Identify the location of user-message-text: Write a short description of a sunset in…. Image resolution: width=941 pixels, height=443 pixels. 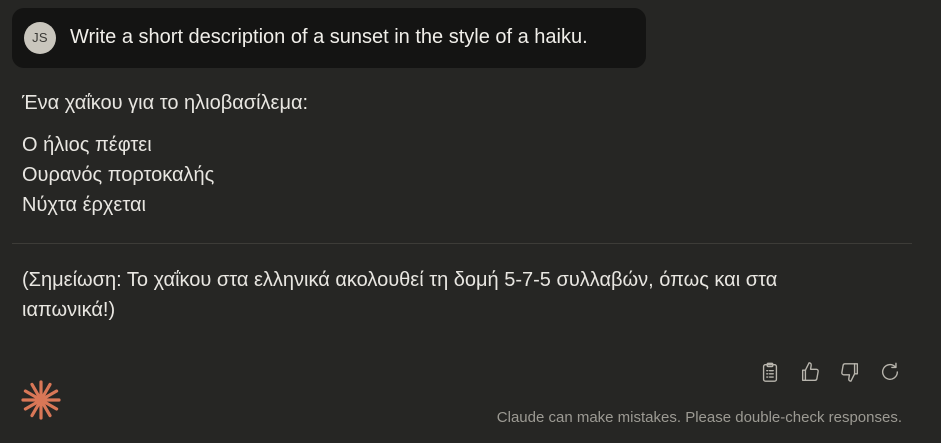
(329, 37).